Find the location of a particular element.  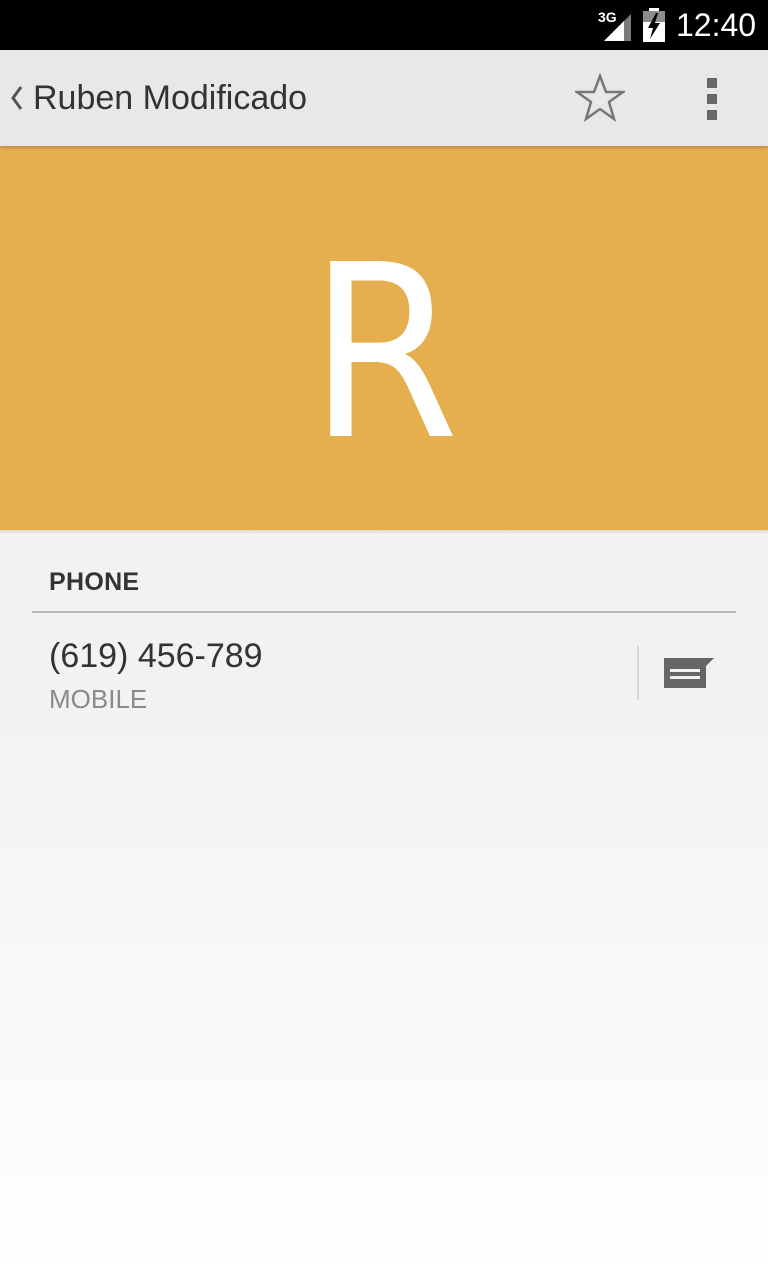

phone-number: (619) 456-789 is located at coordinates (156, 656).